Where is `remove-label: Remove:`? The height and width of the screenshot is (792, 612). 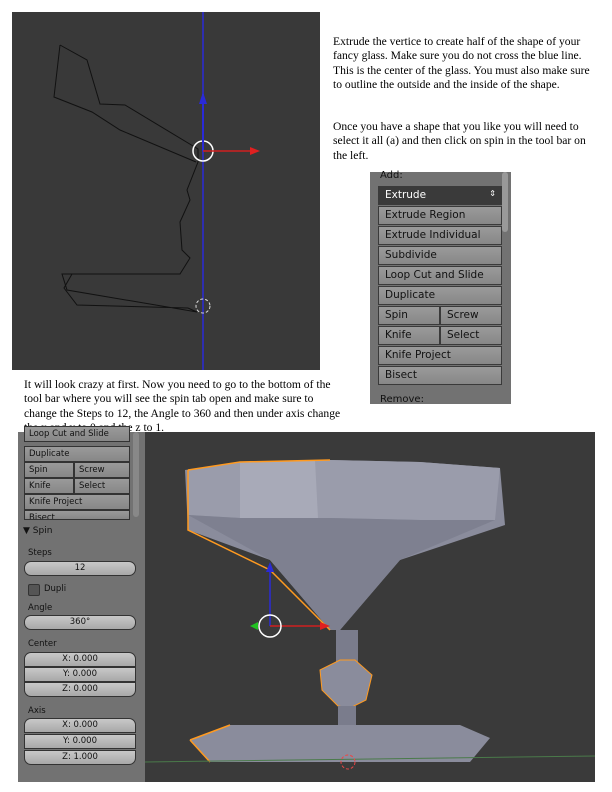 remove-label: Remove: is located at coordinates (402, 399).